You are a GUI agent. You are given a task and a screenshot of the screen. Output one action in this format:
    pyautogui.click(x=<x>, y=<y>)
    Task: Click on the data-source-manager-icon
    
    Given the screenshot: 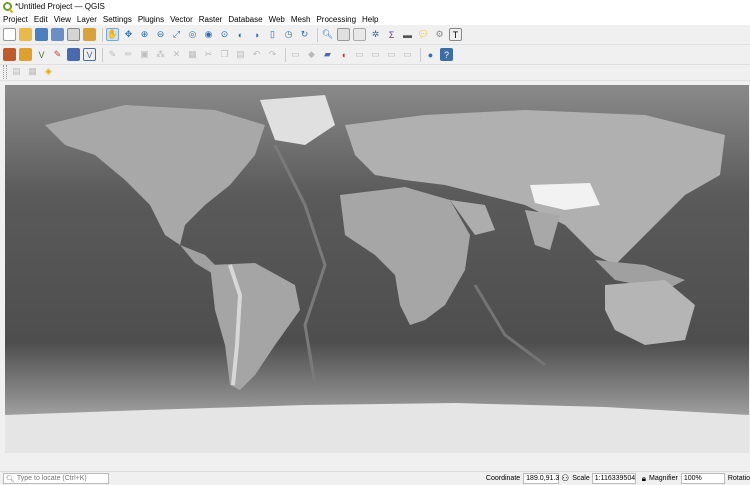 What is the action you would take?
    pyautogui.click(x=9, y=54)
    